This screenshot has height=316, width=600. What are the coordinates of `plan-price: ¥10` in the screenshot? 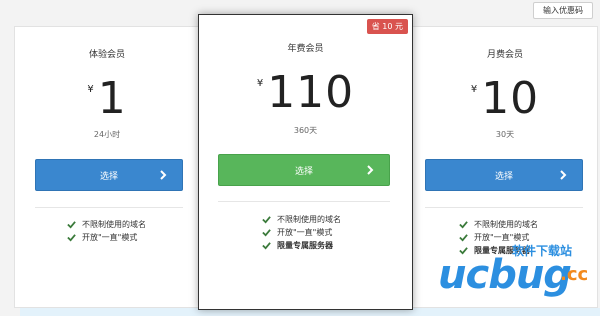 It's located at (505, 99).